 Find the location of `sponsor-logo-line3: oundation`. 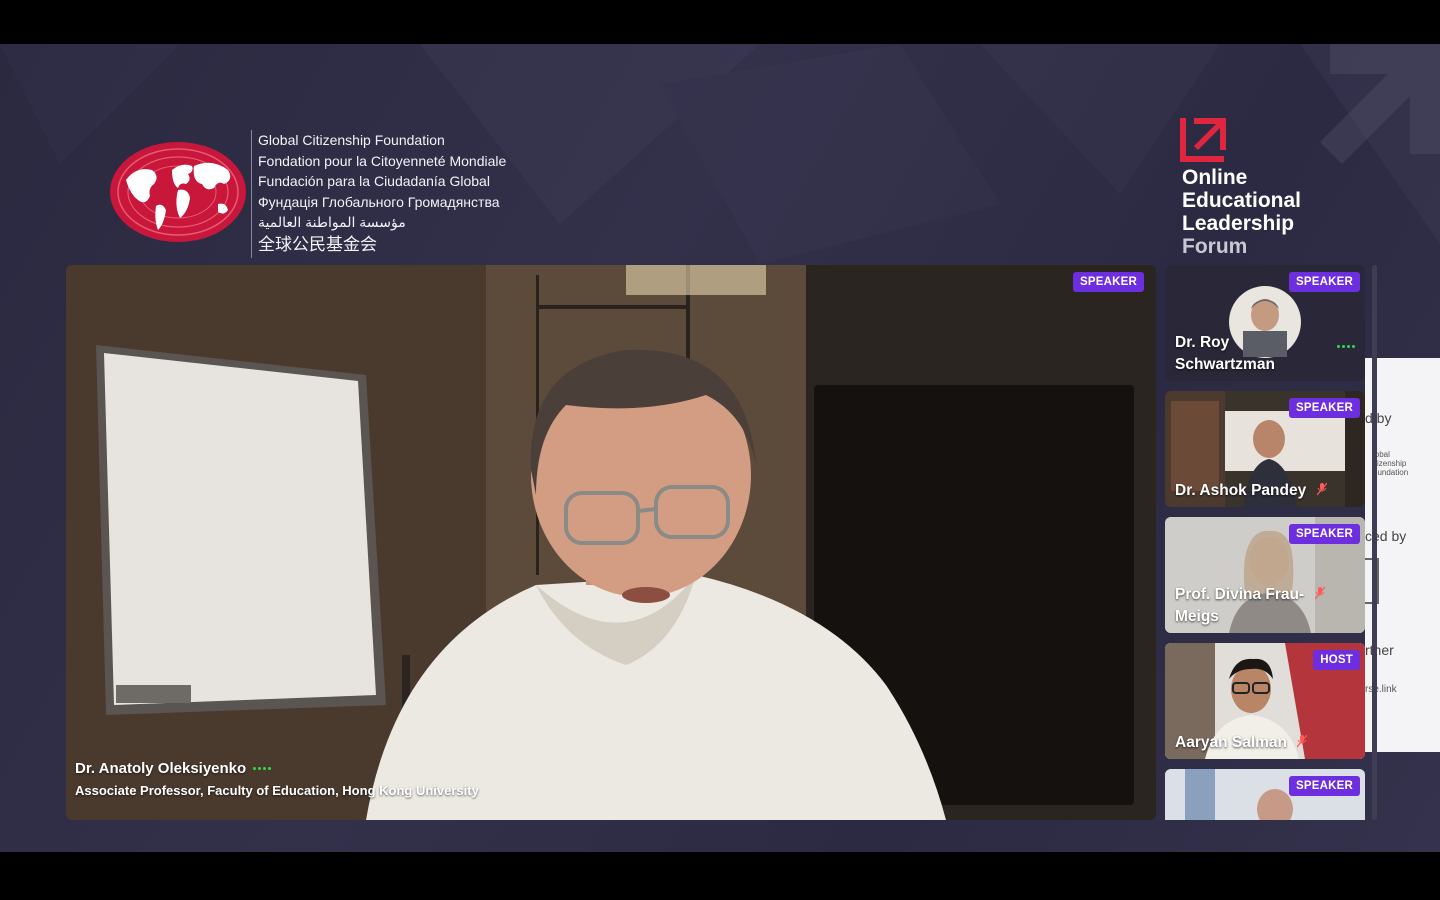

sponsor-logo-line3: oundation is located at coordinates (1391, 472).